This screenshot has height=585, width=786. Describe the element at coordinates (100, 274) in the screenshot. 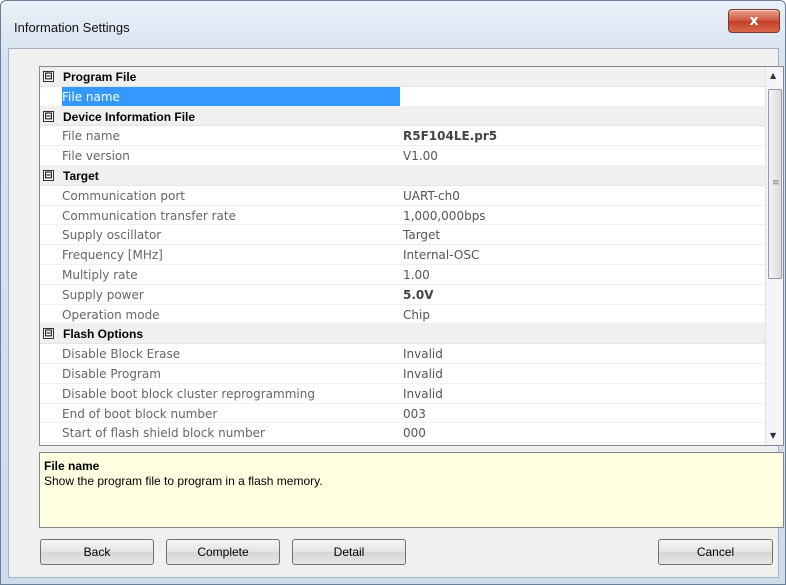

I see `property-name: Multiply rate` at that location.